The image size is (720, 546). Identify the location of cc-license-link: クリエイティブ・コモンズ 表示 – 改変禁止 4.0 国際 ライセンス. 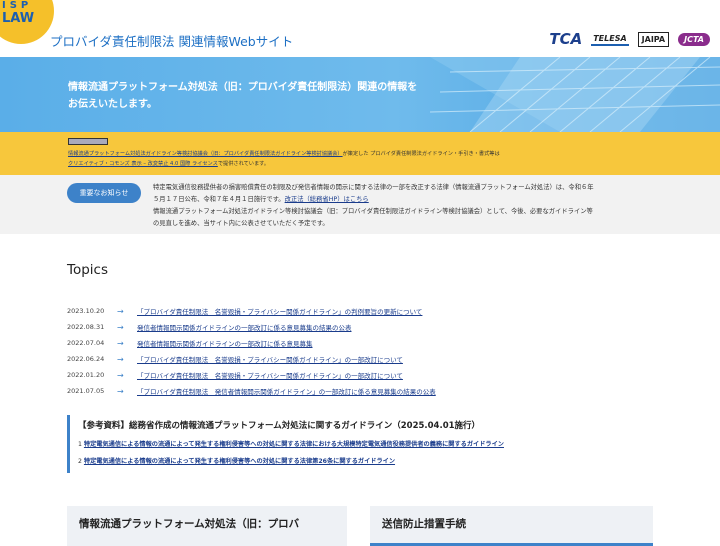
(143, 164).